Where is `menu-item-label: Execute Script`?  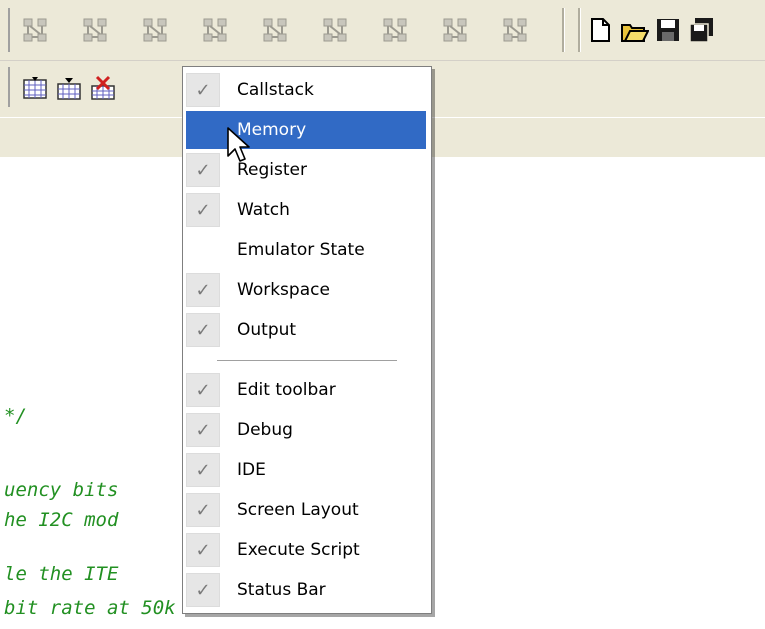 menu-item-label: Execute Script is located at coordinates (298, 550).